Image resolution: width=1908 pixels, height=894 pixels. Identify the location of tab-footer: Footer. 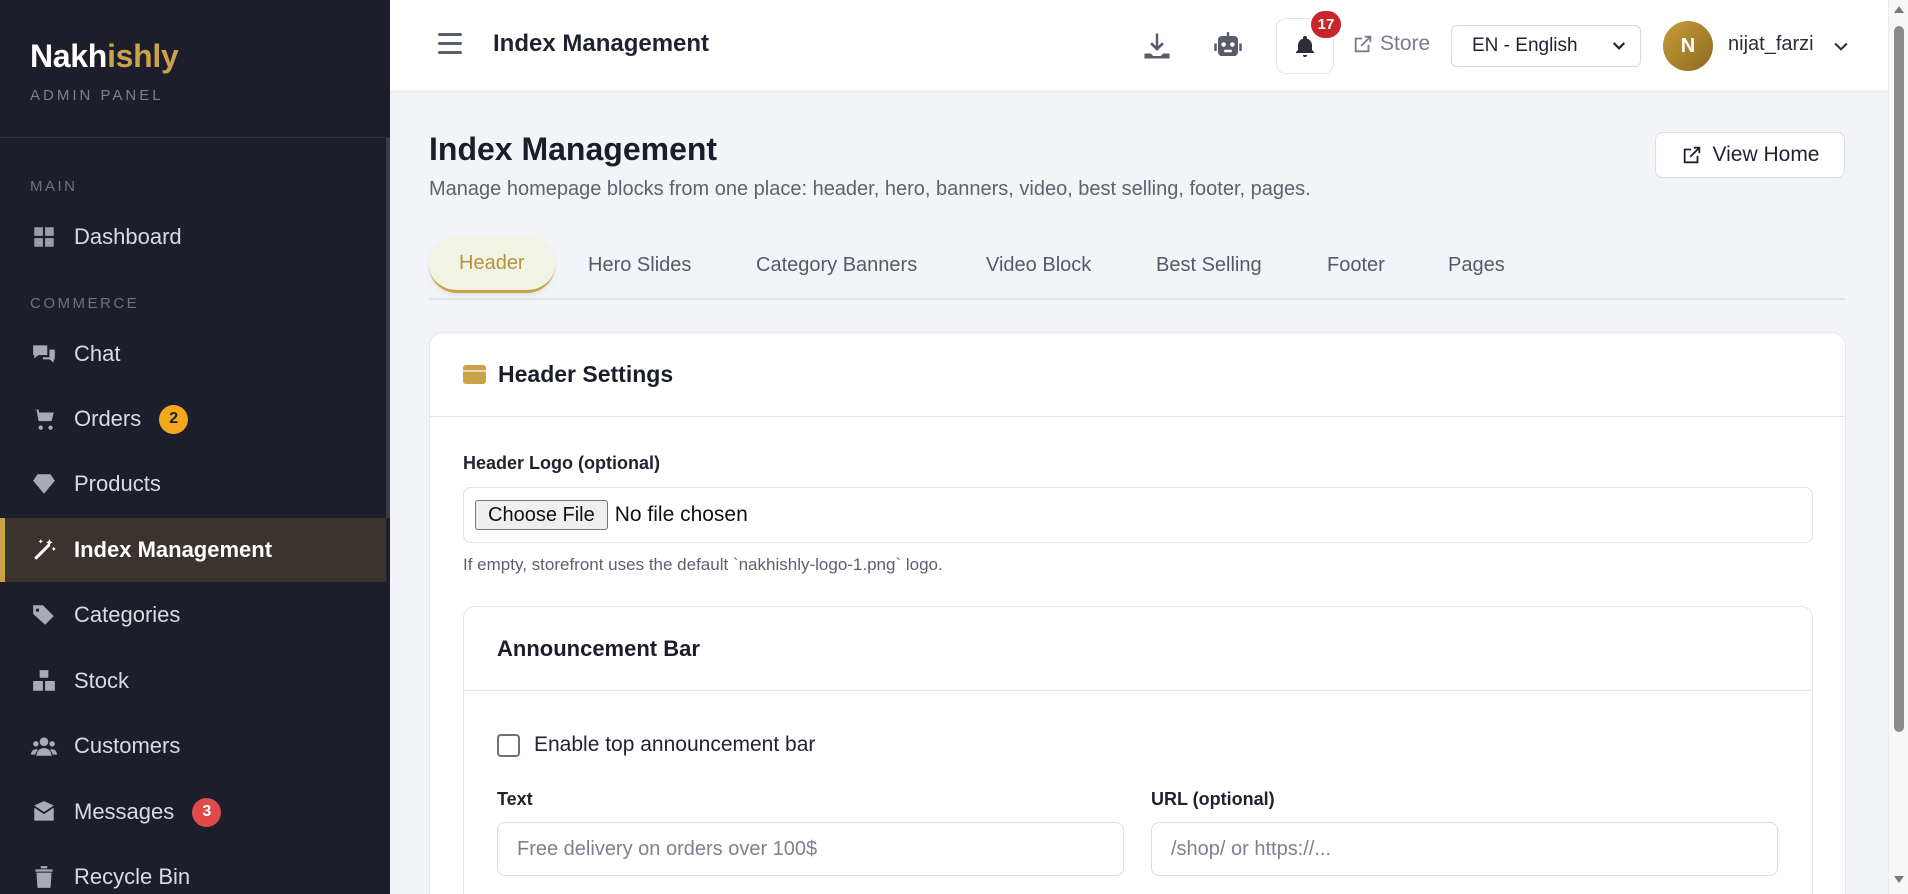
(1356, 265).